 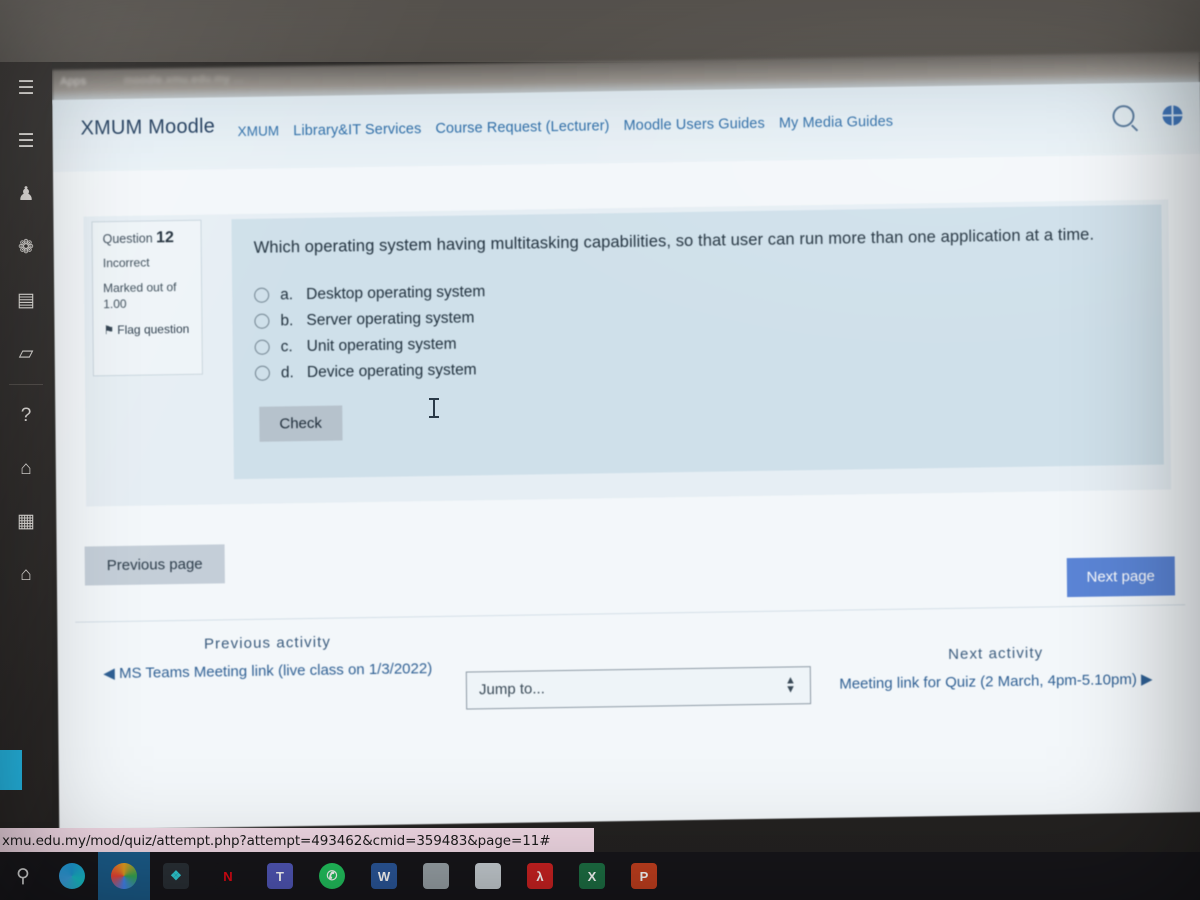 What do you see at coordinates (26, 521) in the screenshot?
I see `sidebar-item-calendar: ▦` at bounding box center [26, 521].